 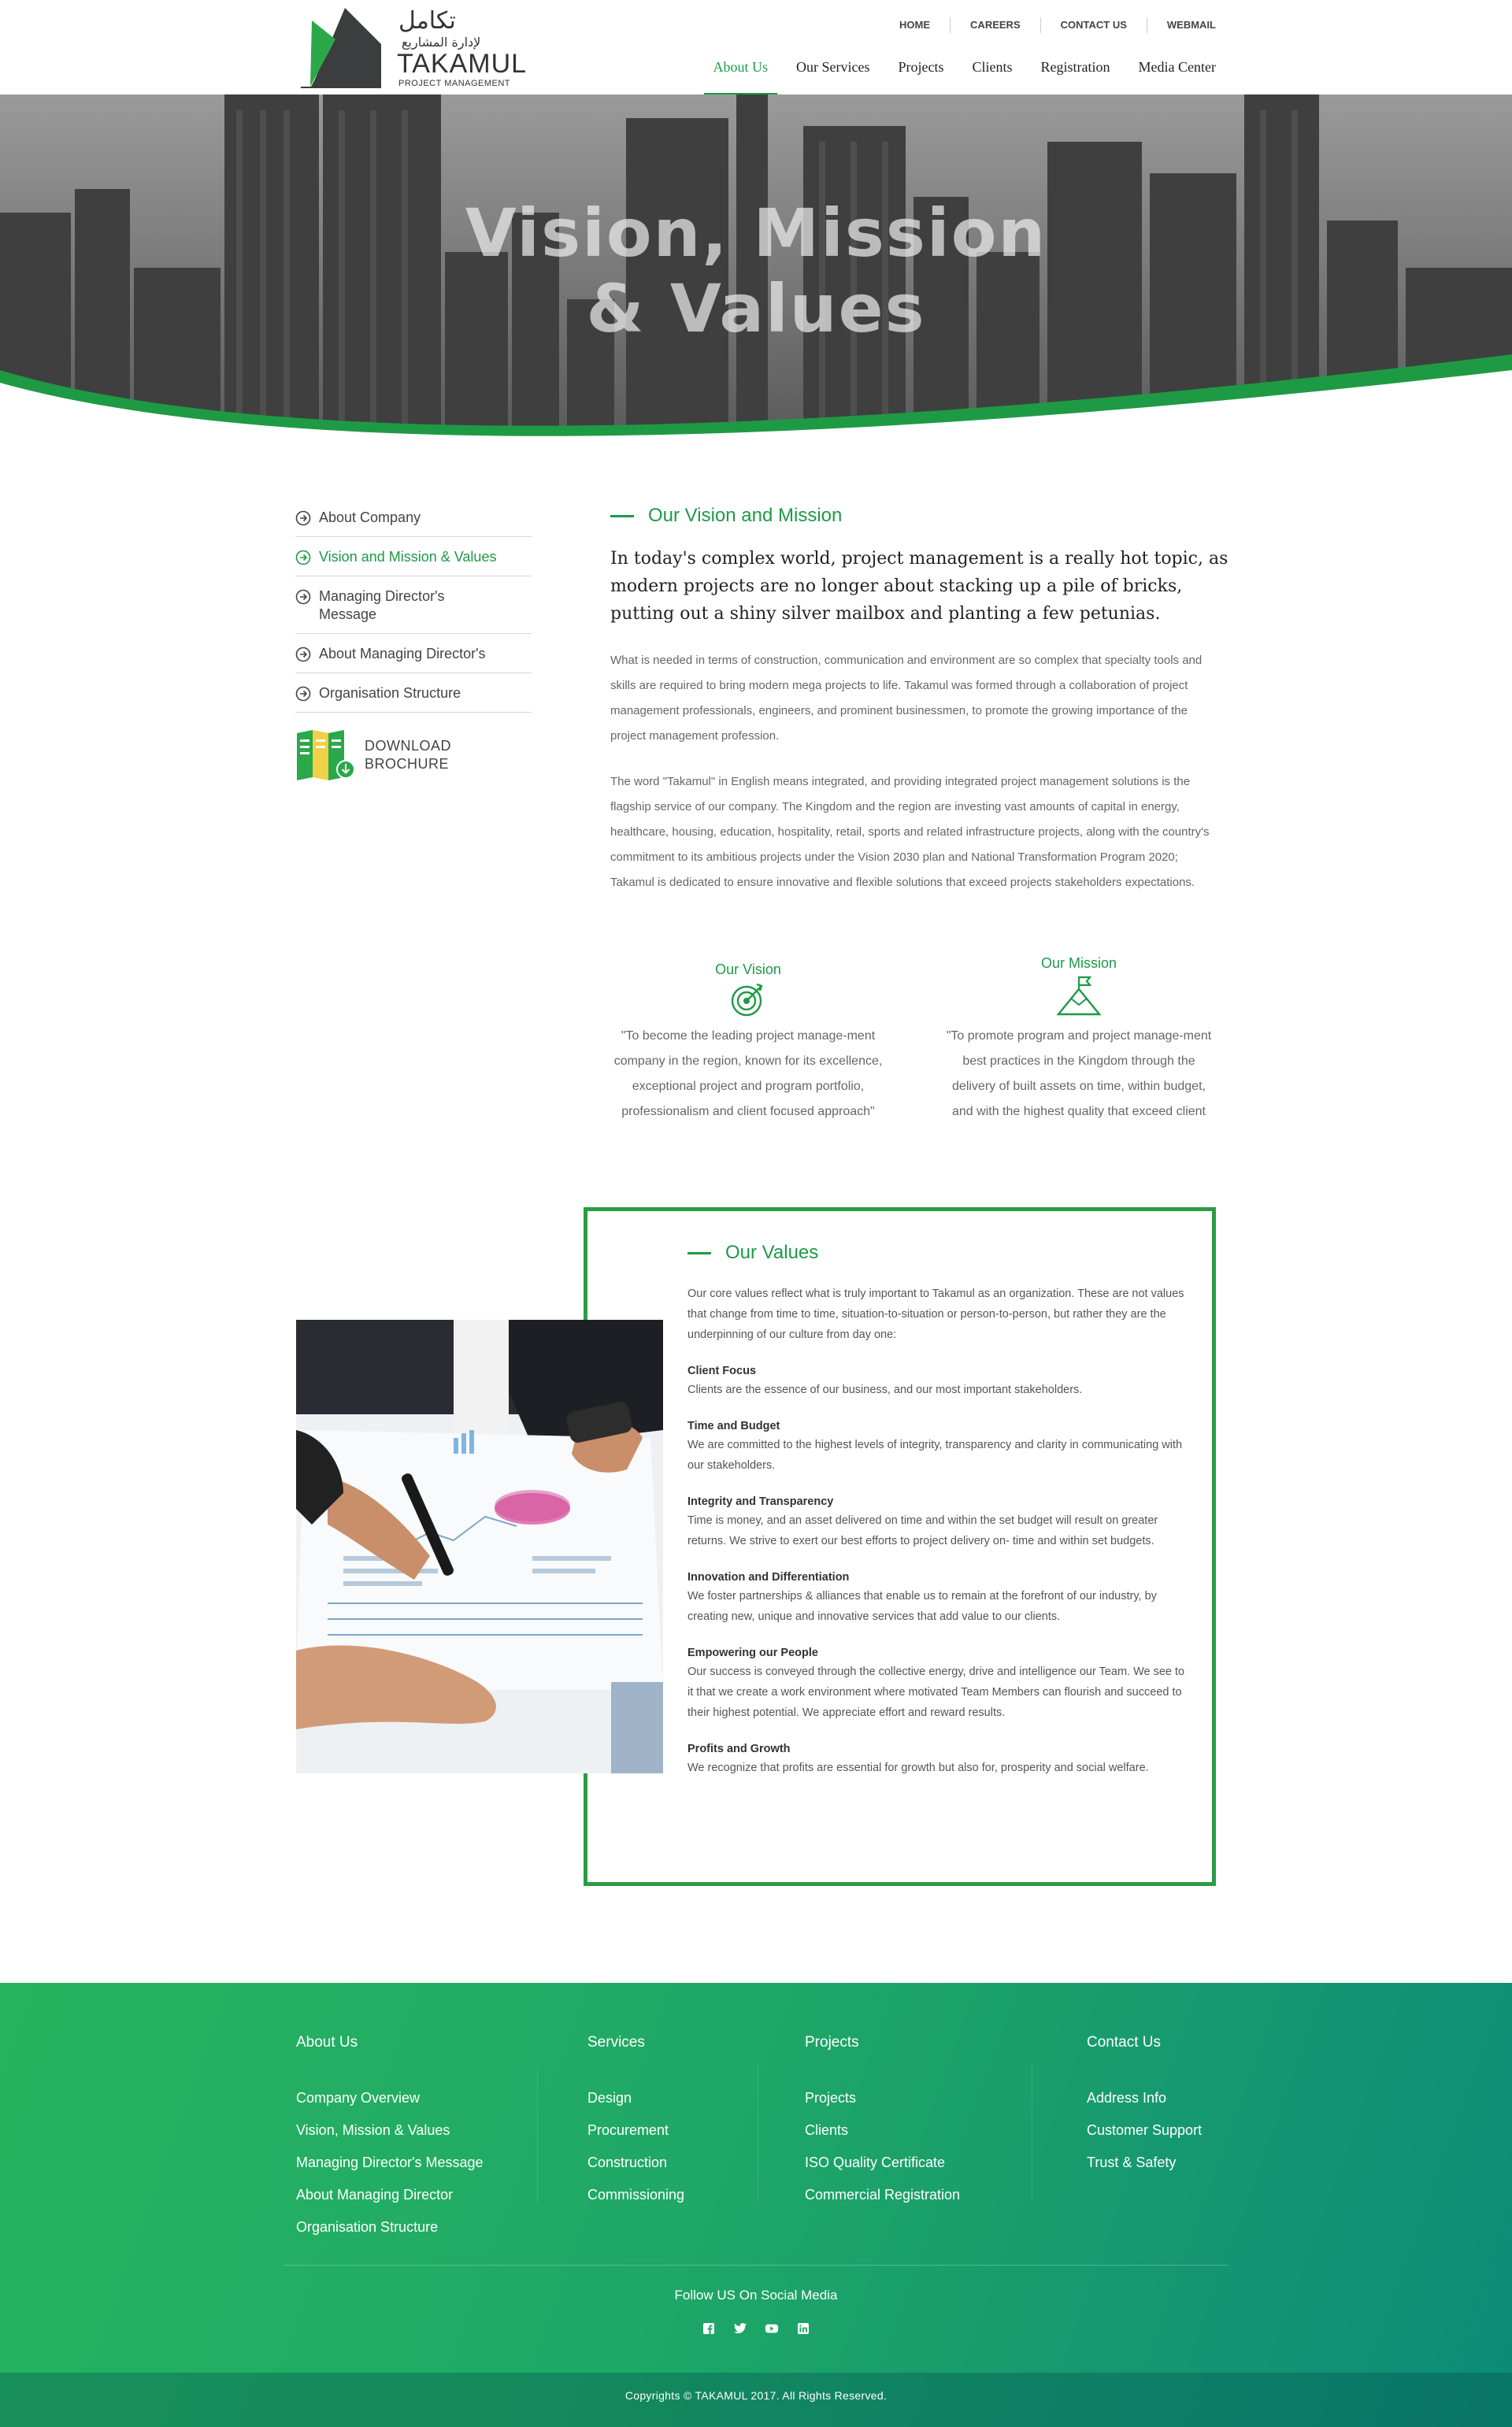 What do you see at coordinates (832, 2042) in the screenshot?
I see `footer-heading-projects: Projects` at bounding box center [832, 2042].